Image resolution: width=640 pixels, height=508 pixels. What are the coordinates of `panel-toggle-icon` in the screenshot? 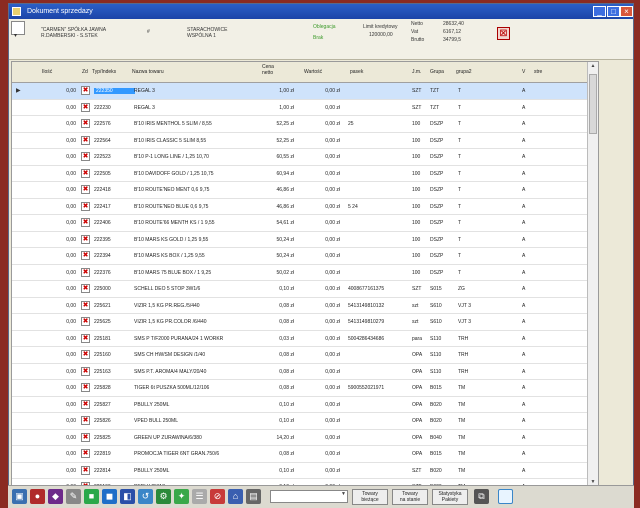 It's located at (505, 496).